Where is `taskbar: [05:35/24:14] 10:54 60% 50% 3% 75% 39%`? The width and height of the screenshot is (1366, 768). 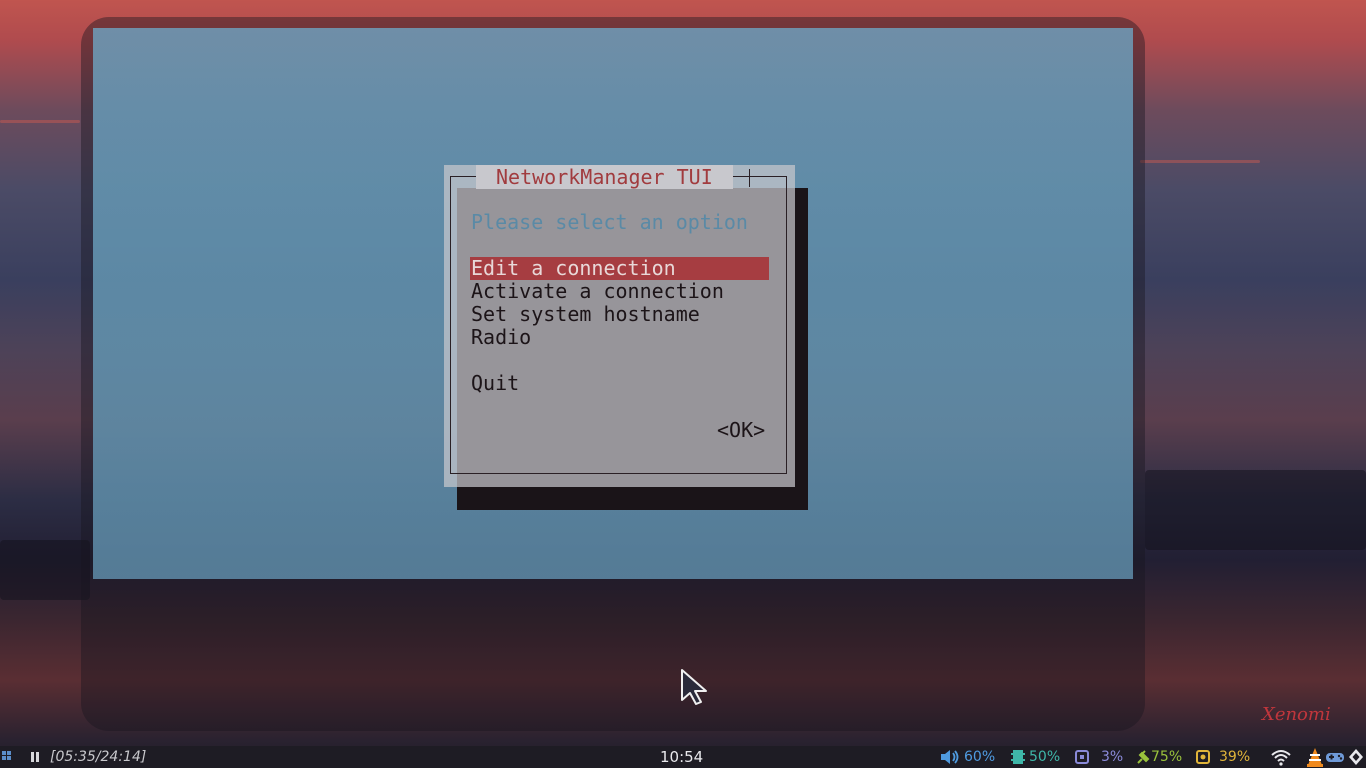
taskbar: [05:35/24:14] 10:54 60% 50% 3% 75% 39% is located at coordinates (683, 757).